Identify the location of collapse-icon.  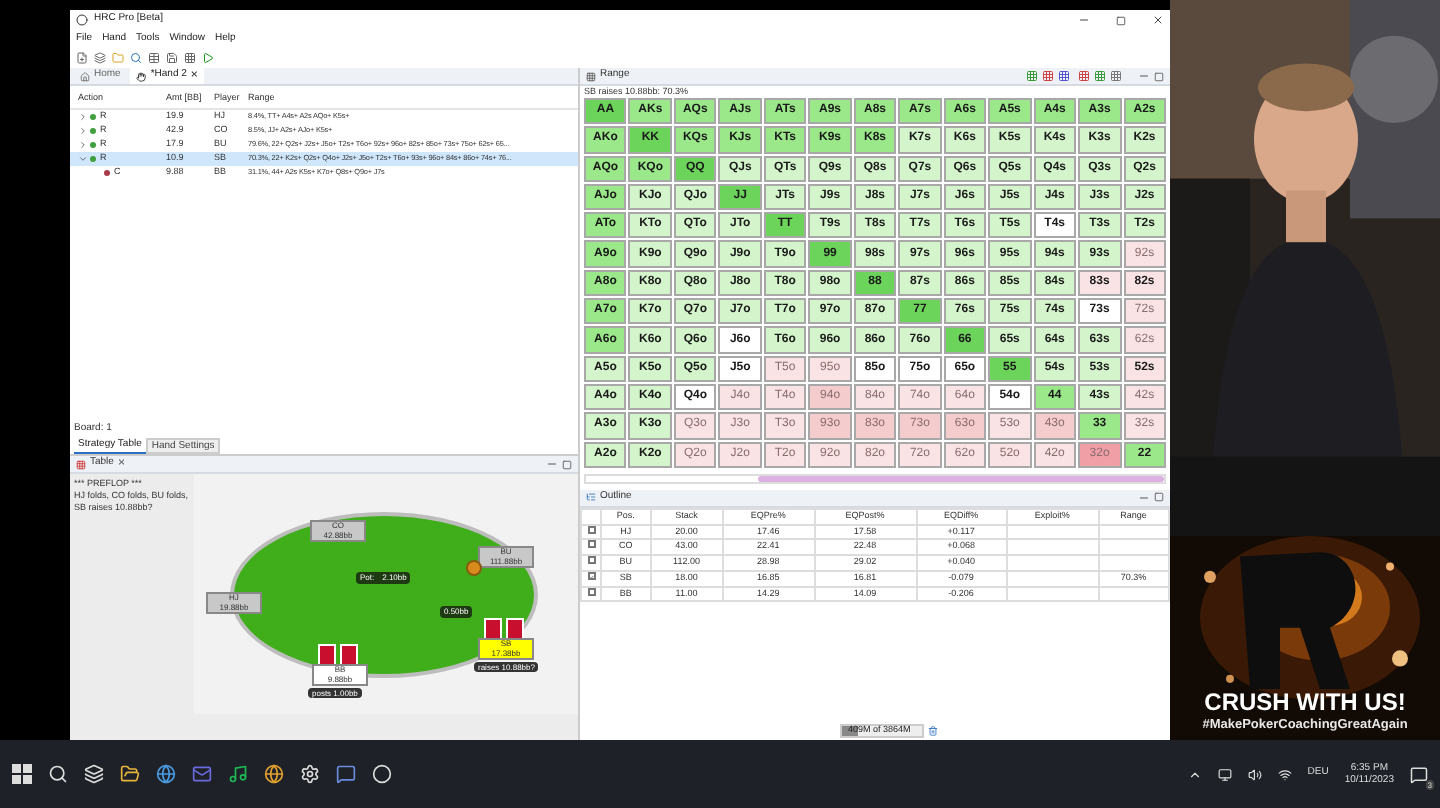
(83, 159).